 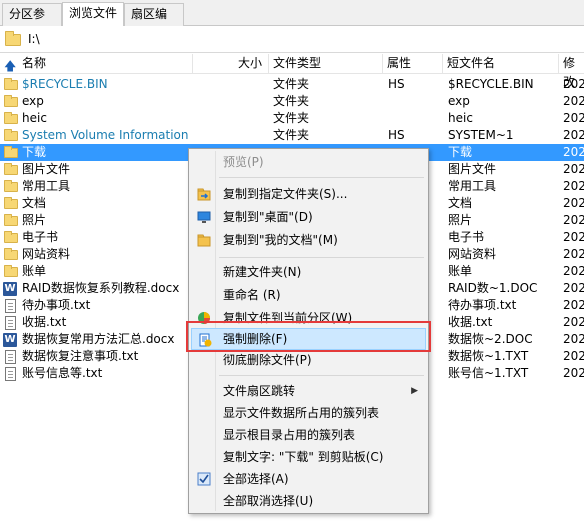 I want to click on file-short-name: 下载, so click(x=460, y=152).